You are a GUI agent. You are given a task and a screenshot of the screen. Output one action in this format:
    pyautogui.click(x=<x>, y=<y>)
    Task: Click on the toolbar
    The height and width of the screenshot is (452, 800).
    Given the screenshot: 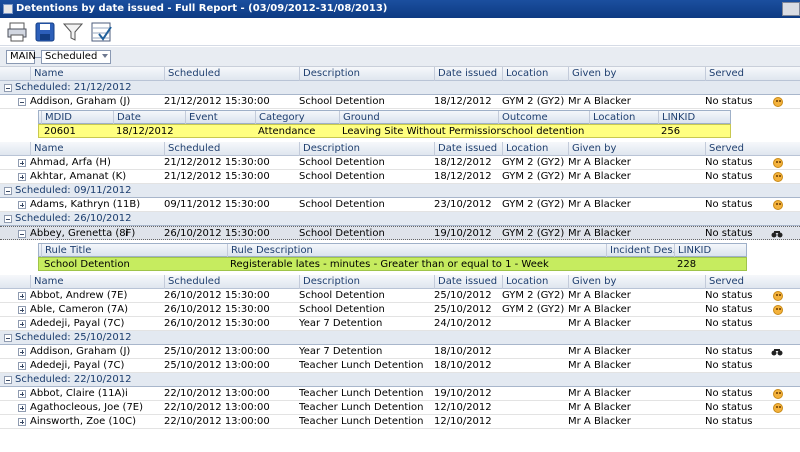 What is the action you would take?
    pyautogui.click(x=400, y=32)
    